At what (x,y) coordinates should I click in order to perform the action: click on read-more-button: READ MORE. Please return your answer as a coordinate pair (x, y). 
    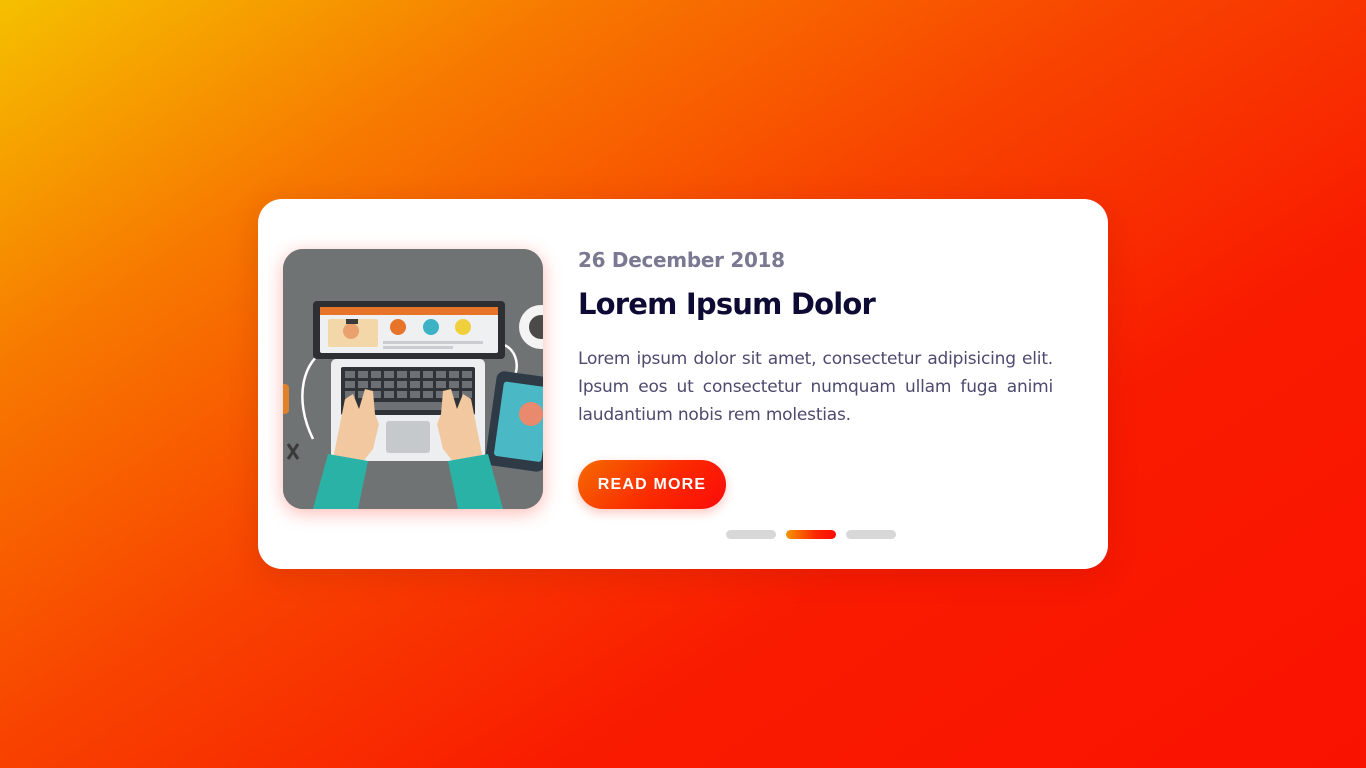
    Looking at the image, I should click on (652, 484).